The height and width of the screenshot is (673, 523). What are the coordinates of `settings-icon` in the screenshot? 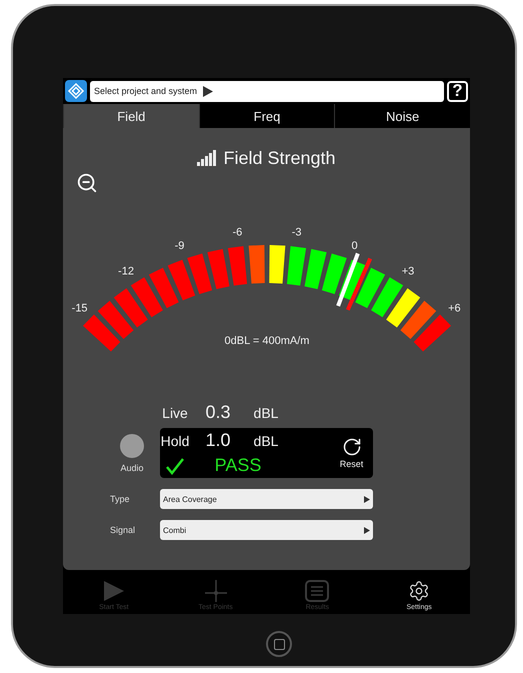 It's located at (419, 591).